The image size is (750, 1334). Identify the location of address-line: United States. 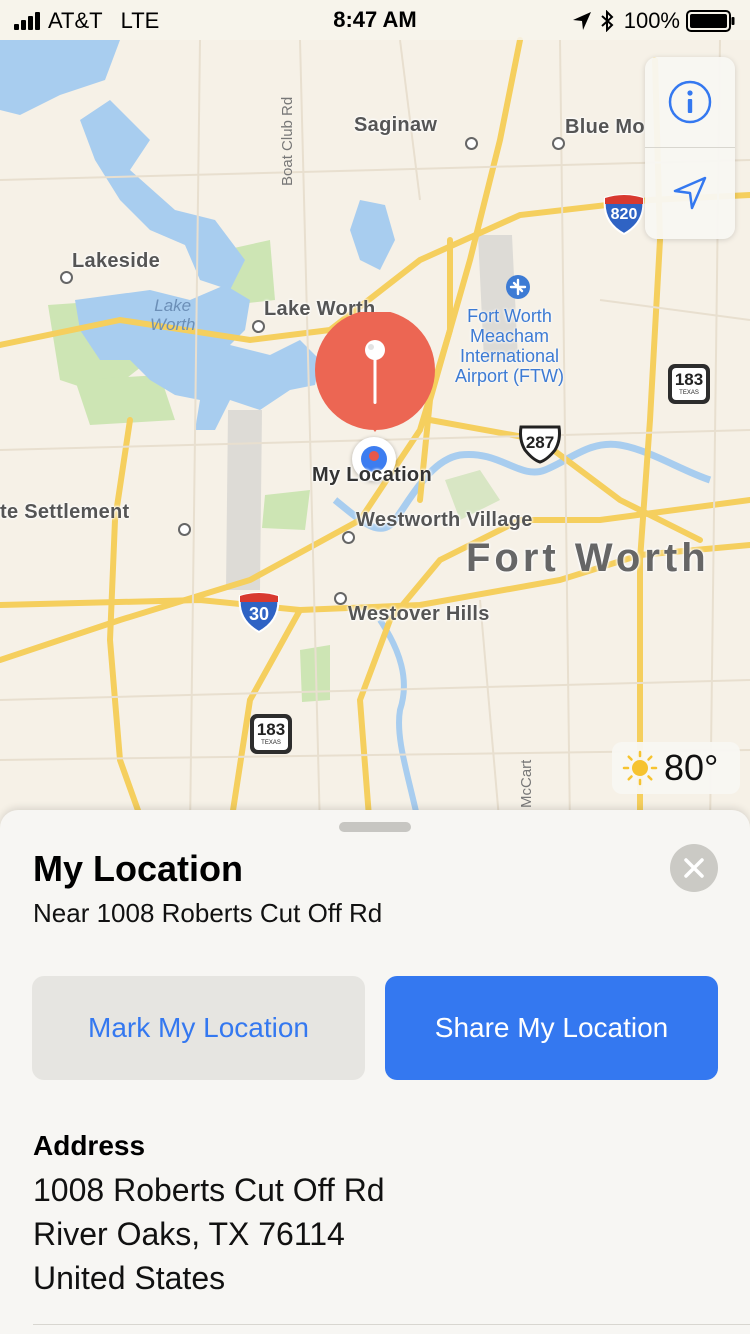
(129, 1278).